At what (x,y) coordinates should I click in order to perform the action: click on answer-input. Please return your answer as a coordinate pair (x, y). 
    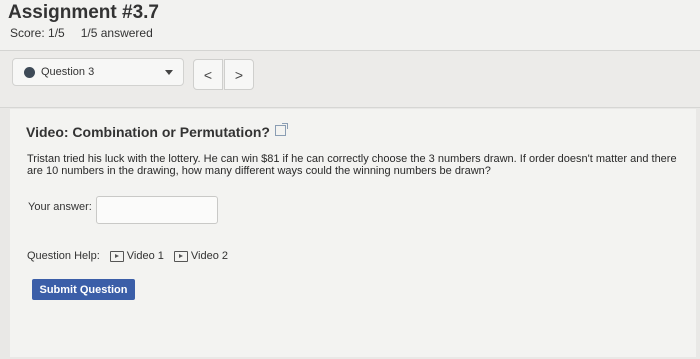
    Looking at the image, I should click on (157, 210).